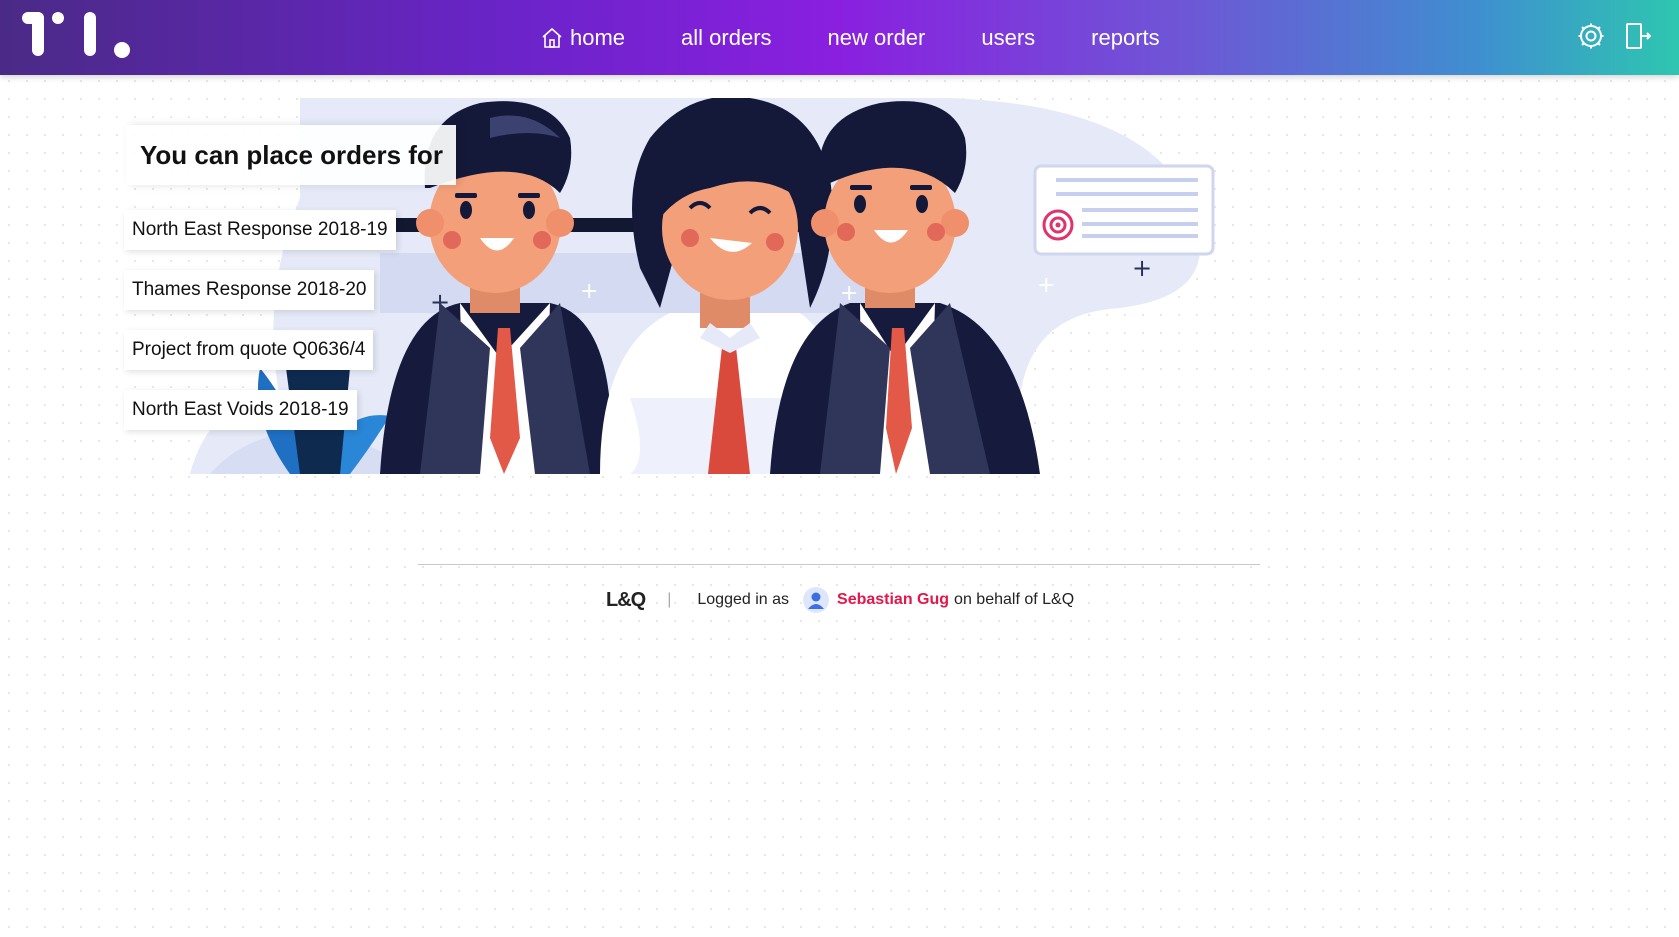 The height and width of the screenshot is (937, 1679). I want to click on nav-all-orders: all orders, so click(726, 38).